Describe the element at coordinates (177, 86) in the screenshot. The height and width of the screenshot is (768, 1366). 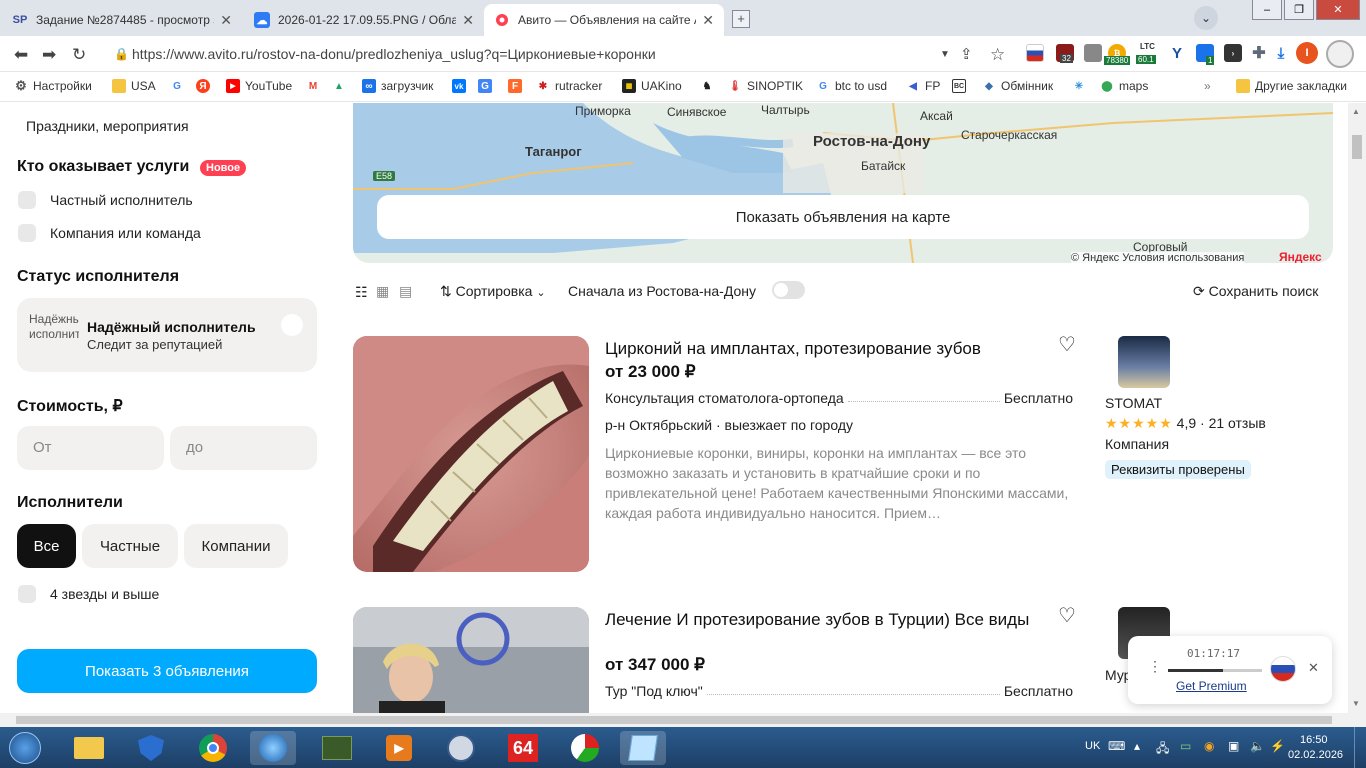
I see `bookmark-google: G` at that location.